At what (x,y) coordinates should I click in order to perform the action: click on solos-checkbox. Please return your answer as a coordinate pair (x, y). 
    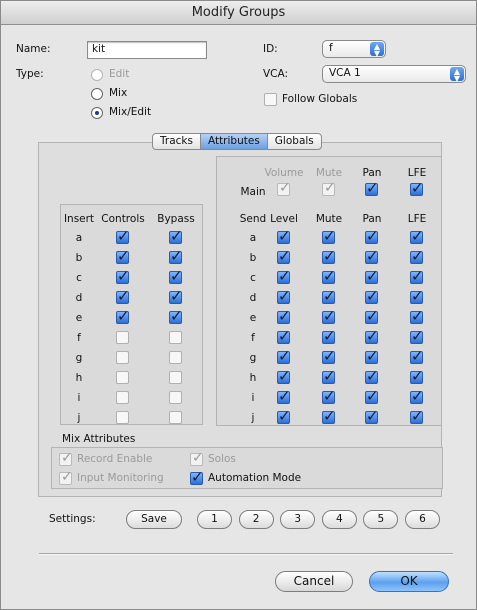
    Looking at the image, I should click on (197, 458).